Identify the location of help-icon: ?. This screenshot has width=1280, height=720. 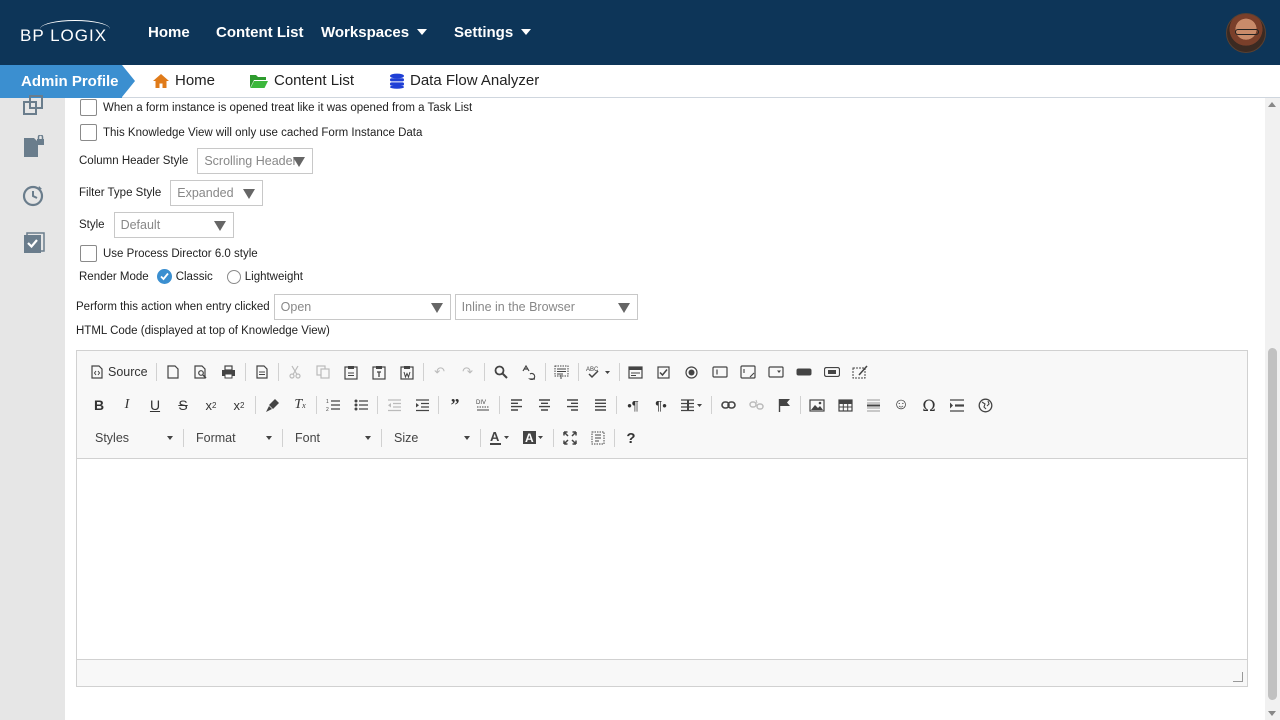
(631, 438).